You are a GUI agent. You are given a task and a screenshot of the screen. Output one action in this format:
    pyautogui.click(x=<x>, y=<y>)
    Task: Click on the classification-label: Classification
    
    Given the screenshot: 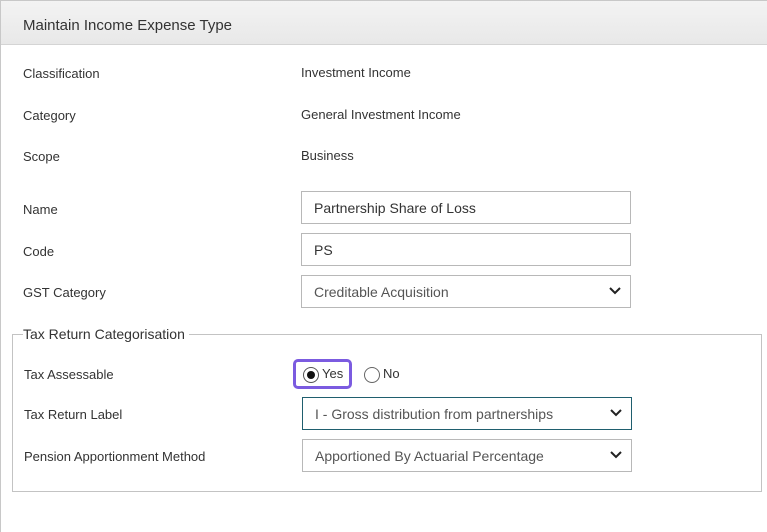 What is the action you would take?
    pyautogui.click(x=61, y=73)
    